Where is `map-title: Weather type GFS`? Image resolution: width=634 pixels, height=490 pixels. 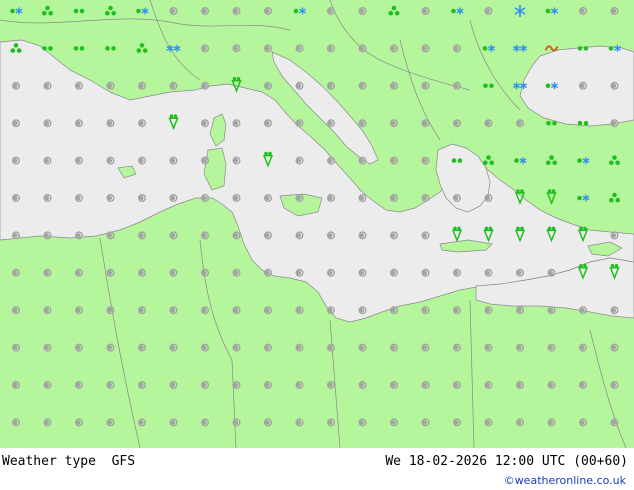 map-title: Weather type GFS is located at coordinates (69, 461).